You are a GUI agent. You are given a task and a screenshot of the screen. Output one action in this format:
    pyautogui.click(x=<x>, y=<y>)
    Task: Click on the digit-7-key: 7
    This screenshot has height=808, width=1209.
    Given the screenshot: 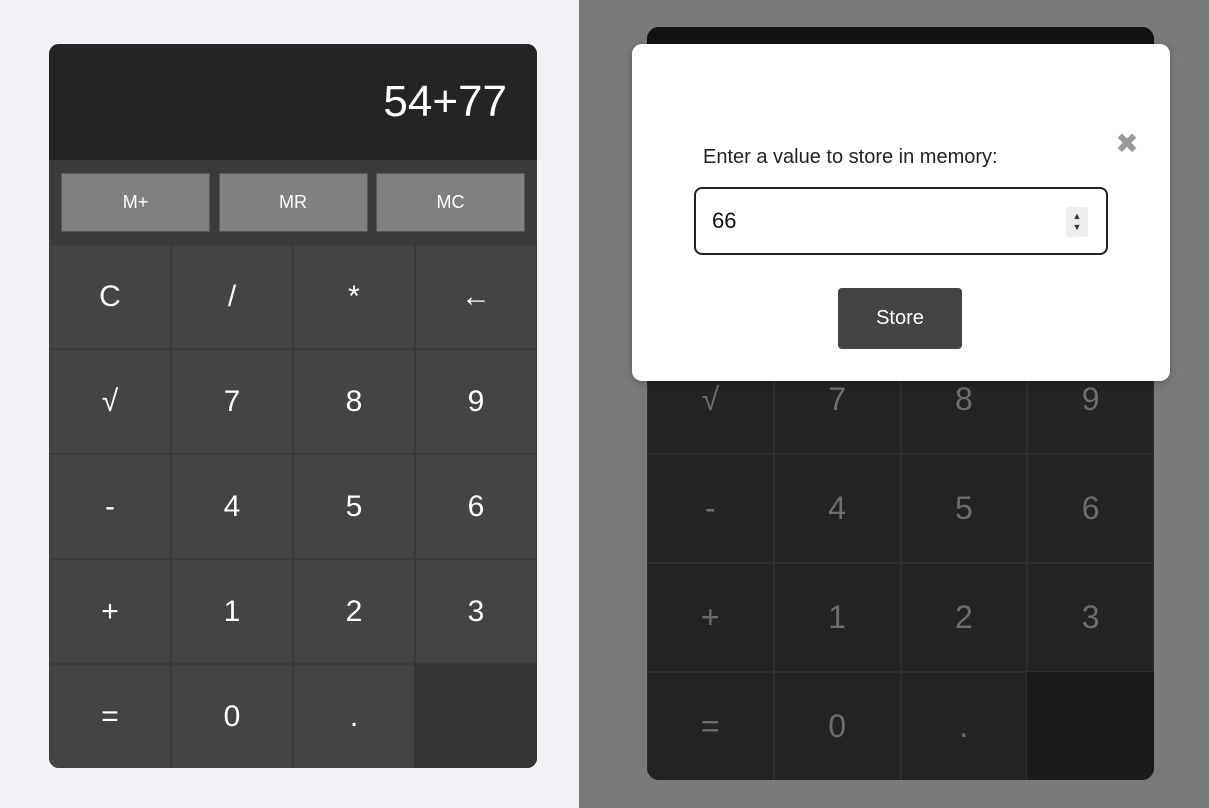 What is the action you would take?
    pyautogui.click(x=232, y=401)
    